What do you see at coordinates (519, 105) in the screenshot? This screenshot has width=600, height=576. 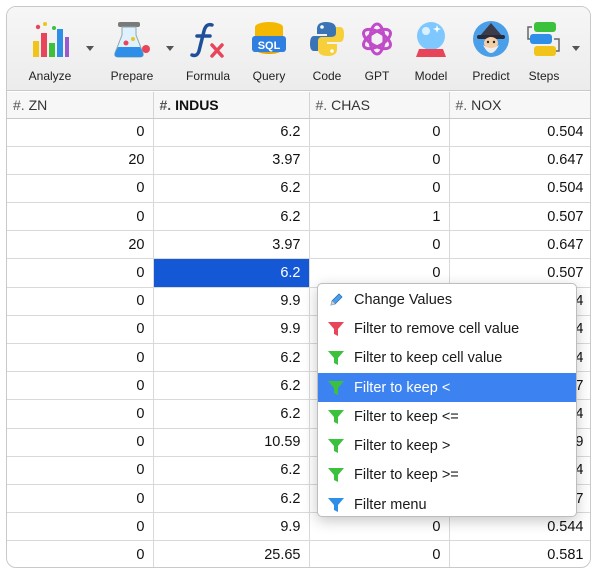 I see `column-header-nox: #. NOX` at bounding box center [519, 105].